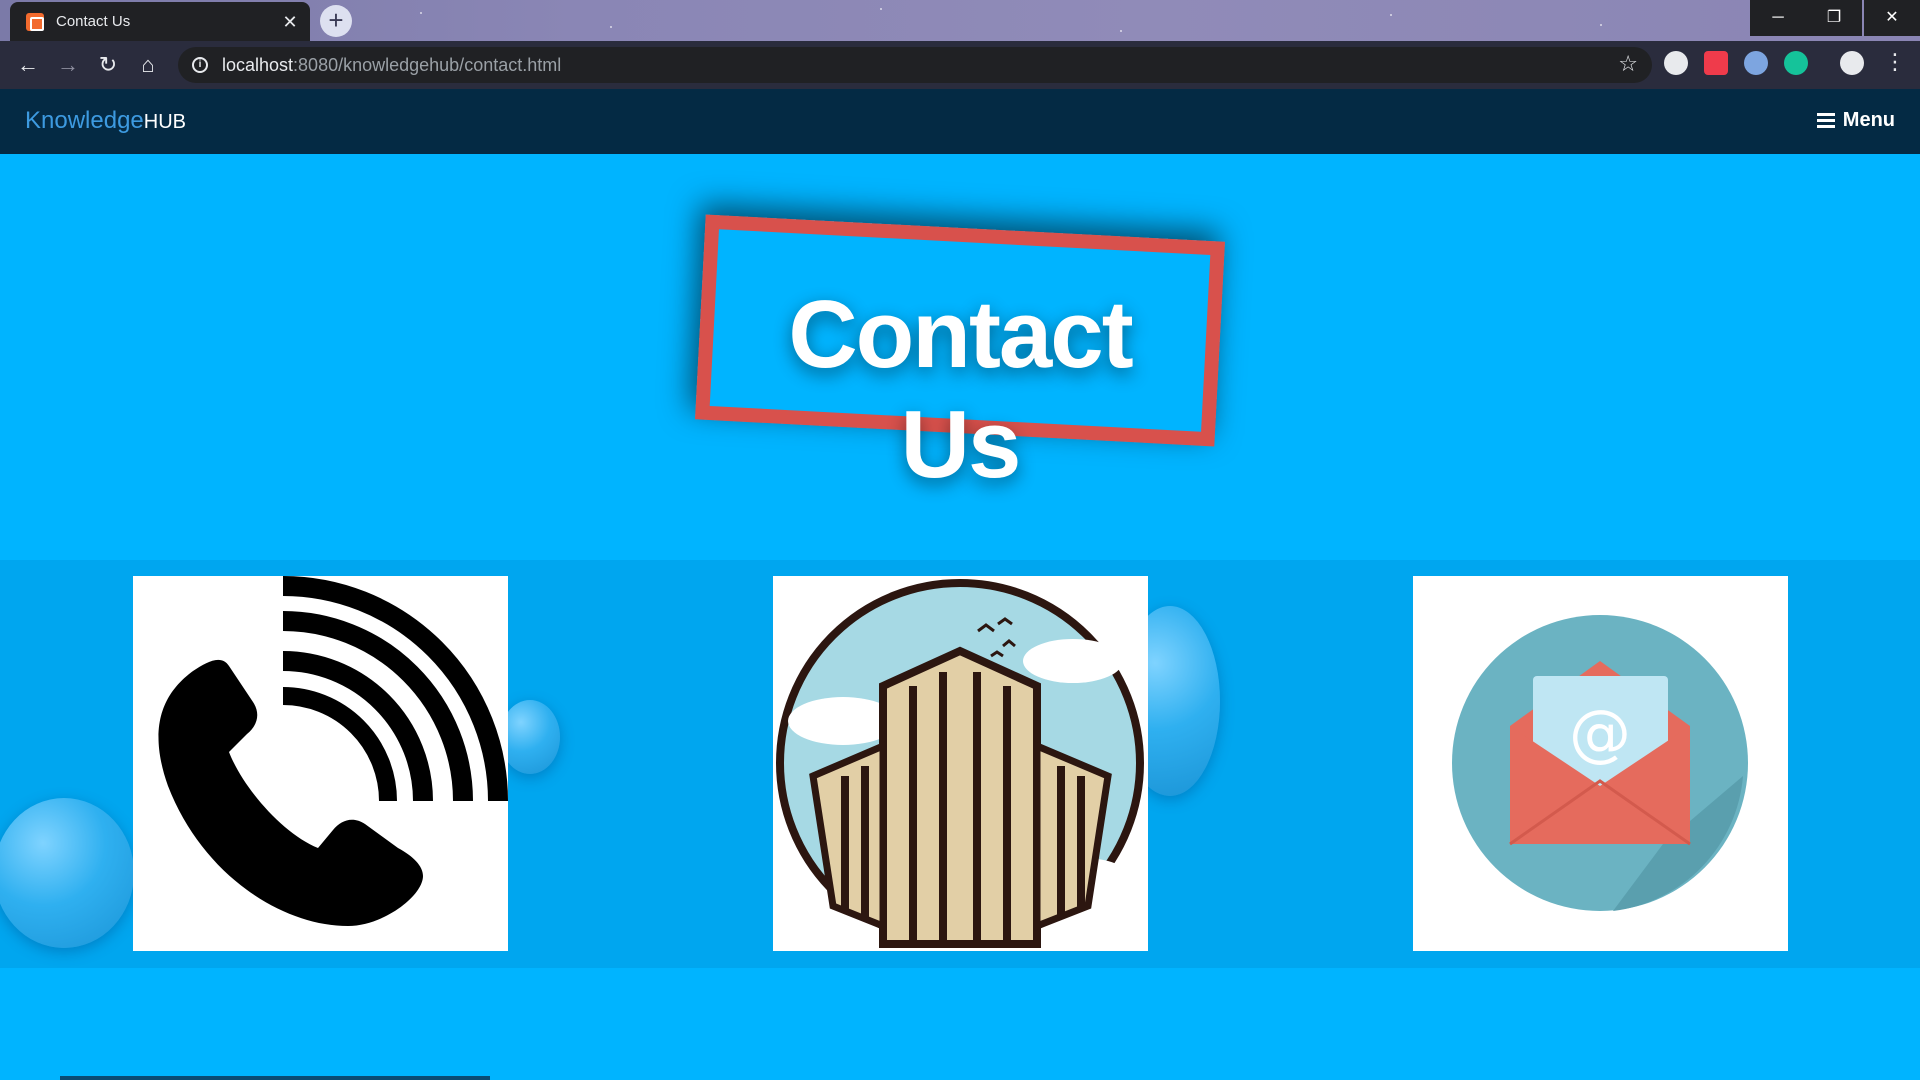 This screenshot has width=1920, height=1080. What do you see at coordinates (1852, 63) in the screenshot?
I see `profile-avatar-icon` at bounding box center [1852, 63].